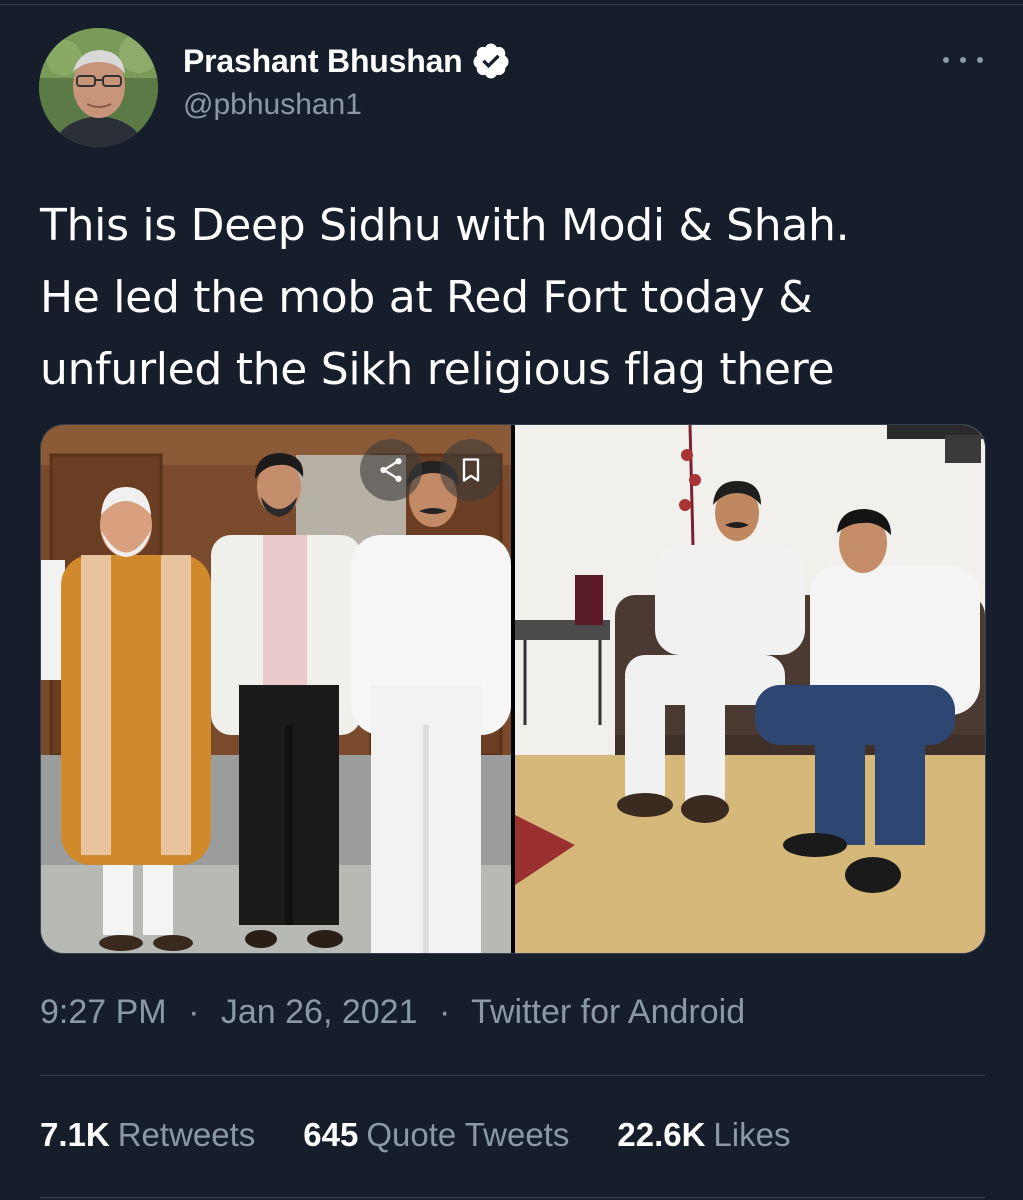  What do you see at coordinates (445, 225) in the screenshot?
I see `tweet-text-line: This is Deep Sidhu with Modi & Shah.` at bounding box center [445, 225].